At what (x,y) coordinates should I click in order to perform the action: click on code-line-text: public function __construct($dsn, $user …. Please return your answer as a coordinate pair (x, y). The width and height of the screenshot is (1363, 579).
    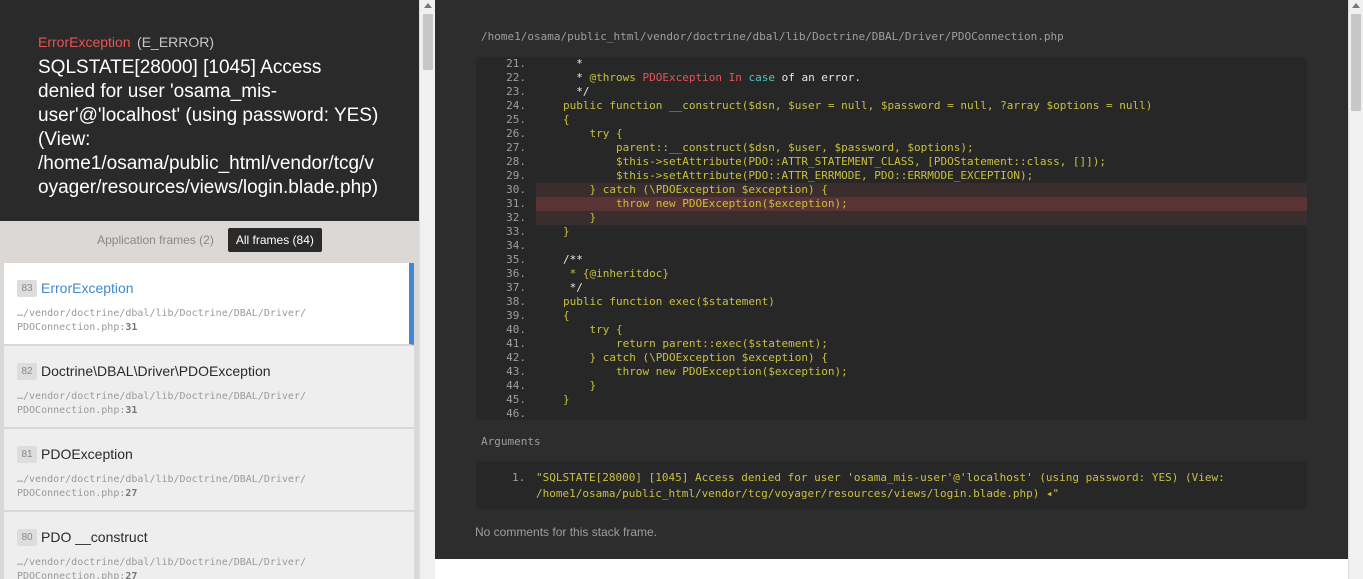
    Looking at the image, I should click on (858, 105).